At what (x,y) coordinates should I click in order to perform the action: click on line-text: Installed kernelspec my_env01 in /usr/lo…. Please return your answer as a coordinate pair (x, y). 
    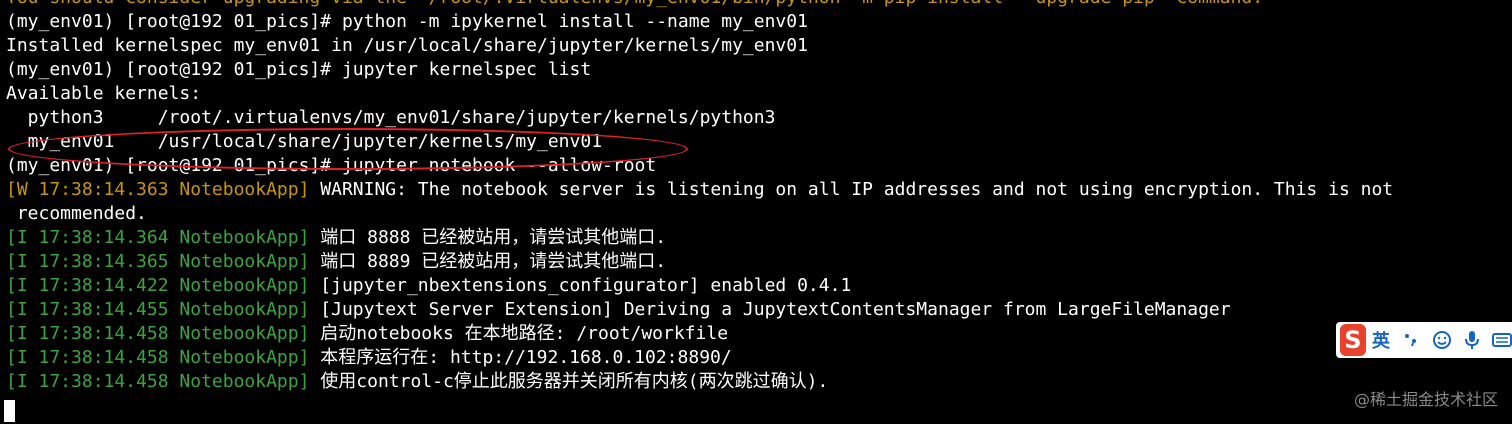
    Looking at the image, I should click on (407, 45).